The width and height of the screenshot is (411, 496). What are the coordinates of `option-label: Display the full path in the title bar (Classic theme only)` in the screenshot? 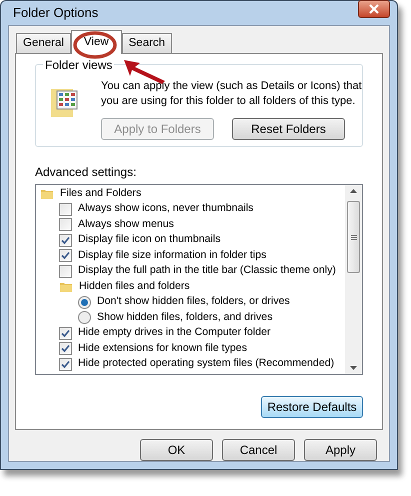 It's located at (207, 270).